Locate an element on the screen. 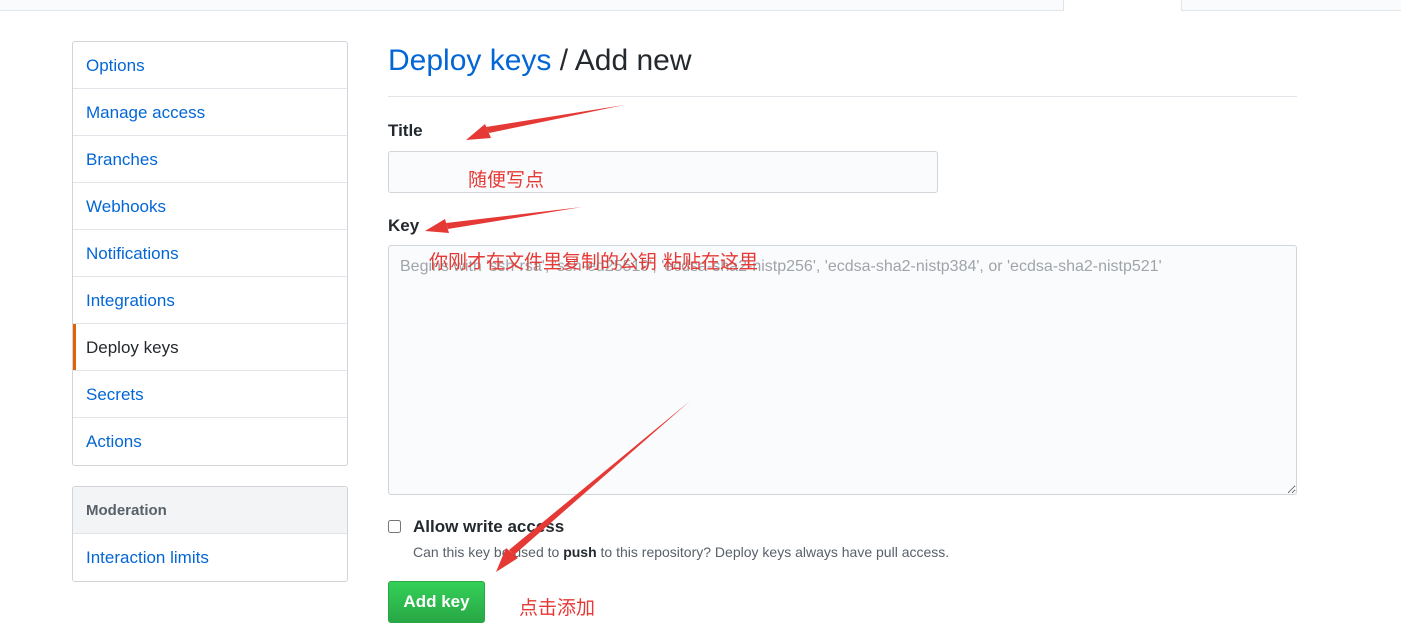 The width and height of the screenshot is (1401, 625). title-divider is located at coordinates (842, 96).